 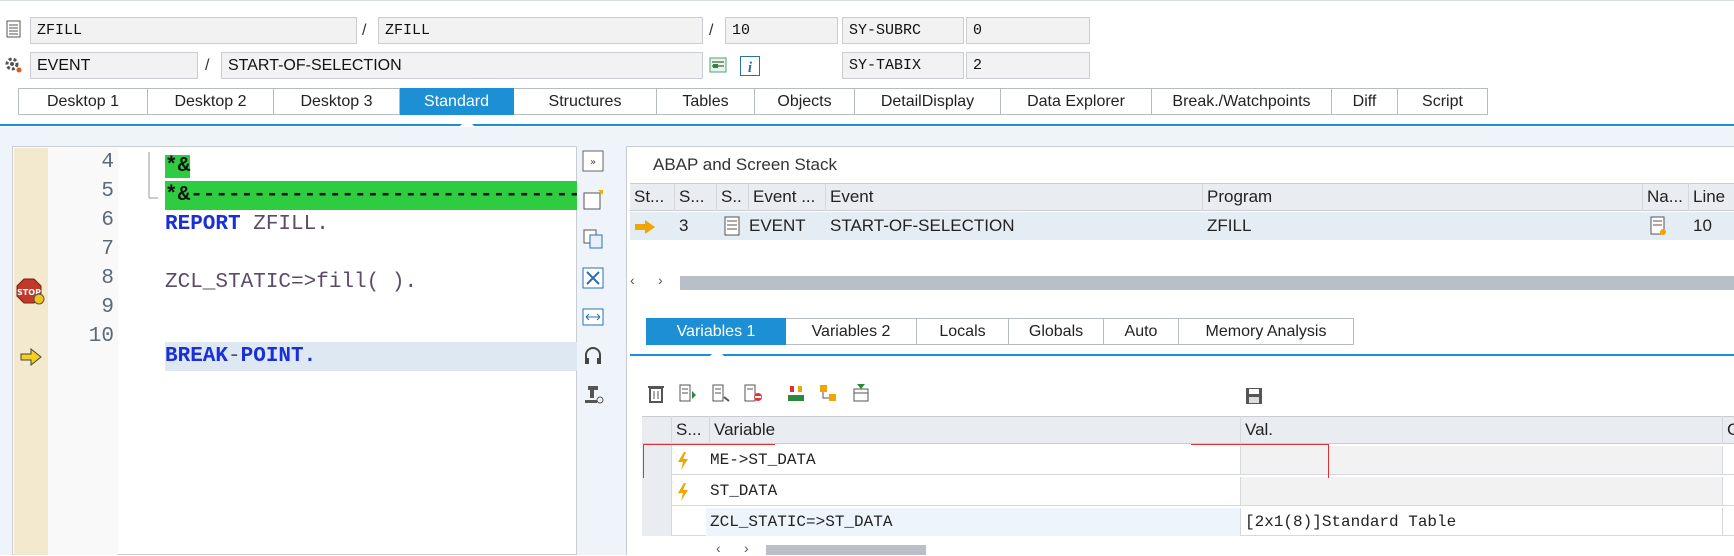 I want to click on headset-icon, so click(x=593, y=356).